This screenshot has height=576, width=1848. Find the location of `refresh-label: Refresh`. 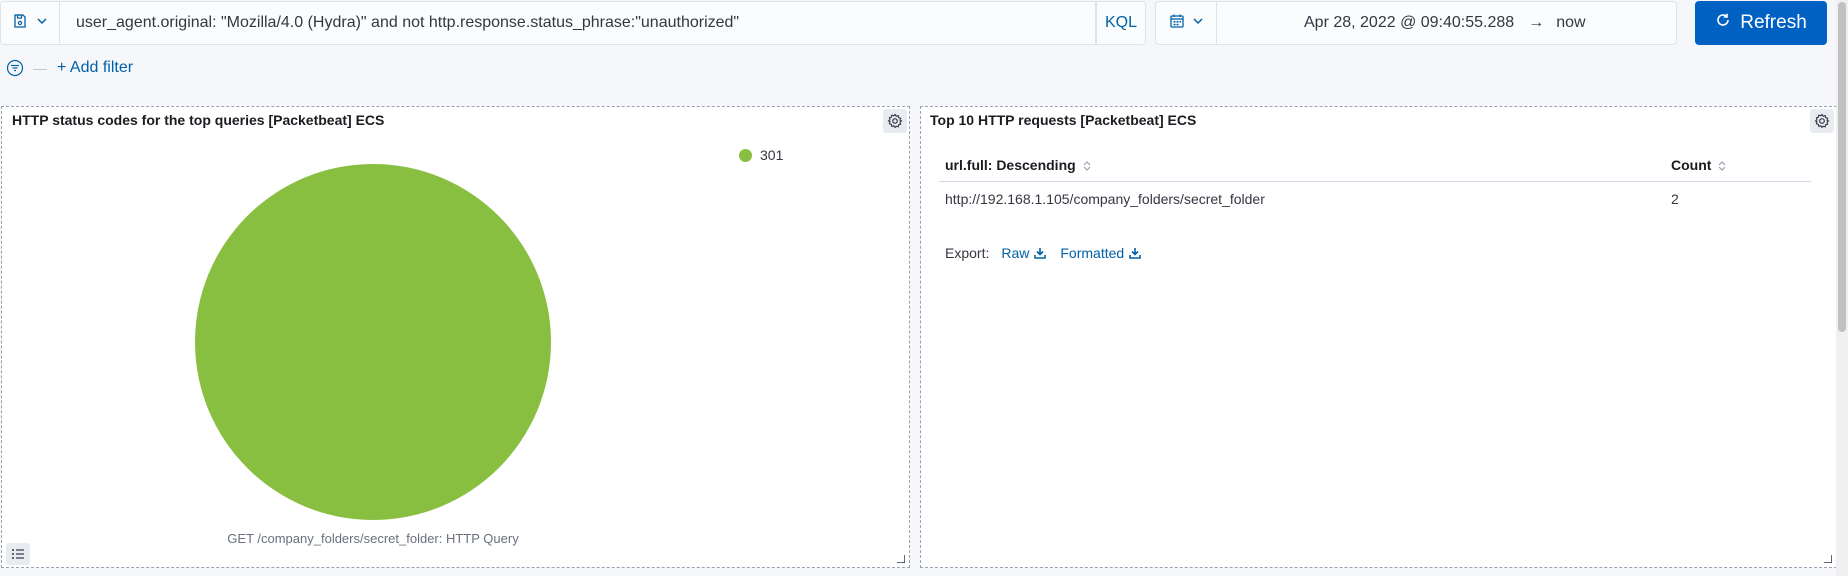

refresh-label: Refresh is located at coordinates (1773, 22).